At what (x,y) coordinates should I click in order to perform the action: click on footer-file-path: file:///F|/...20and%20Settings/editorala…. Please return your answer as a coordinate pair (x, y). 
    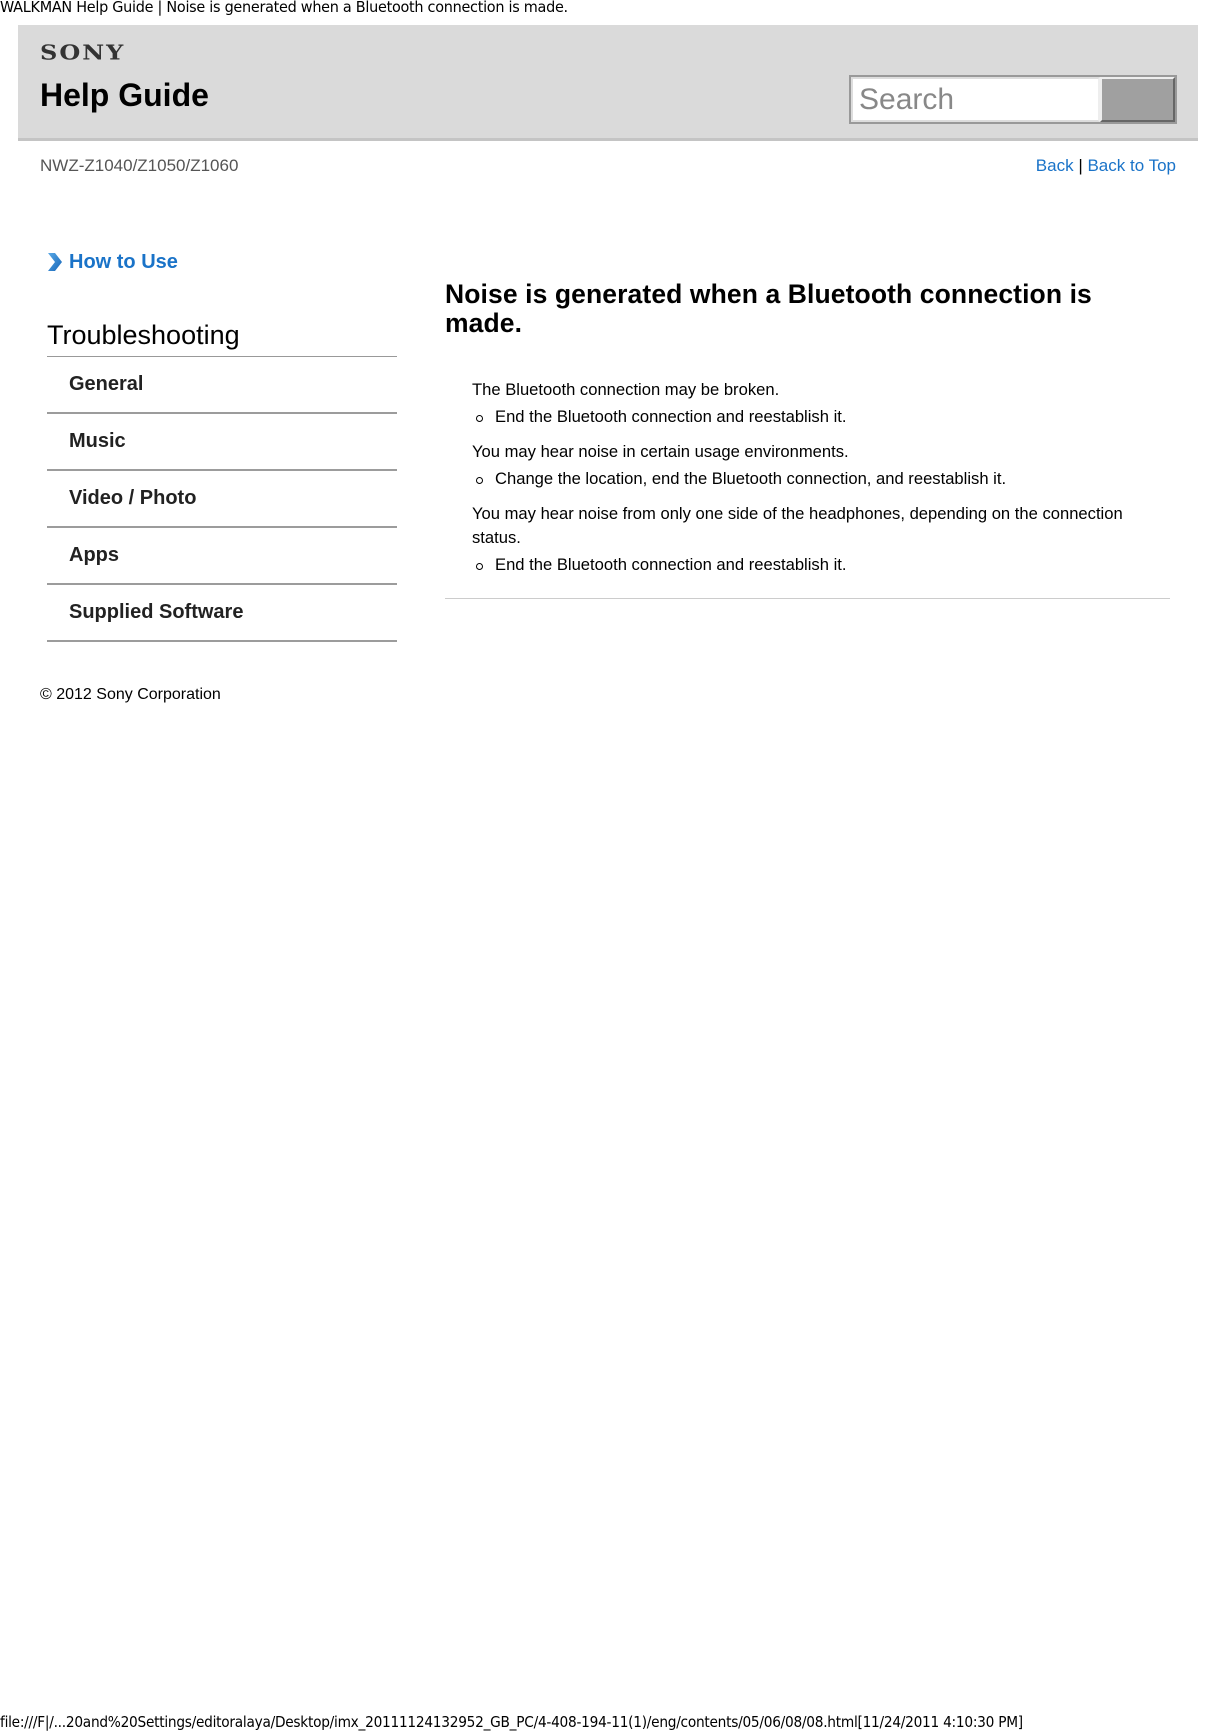
    Looking at the image, I should click on (511, 1722).